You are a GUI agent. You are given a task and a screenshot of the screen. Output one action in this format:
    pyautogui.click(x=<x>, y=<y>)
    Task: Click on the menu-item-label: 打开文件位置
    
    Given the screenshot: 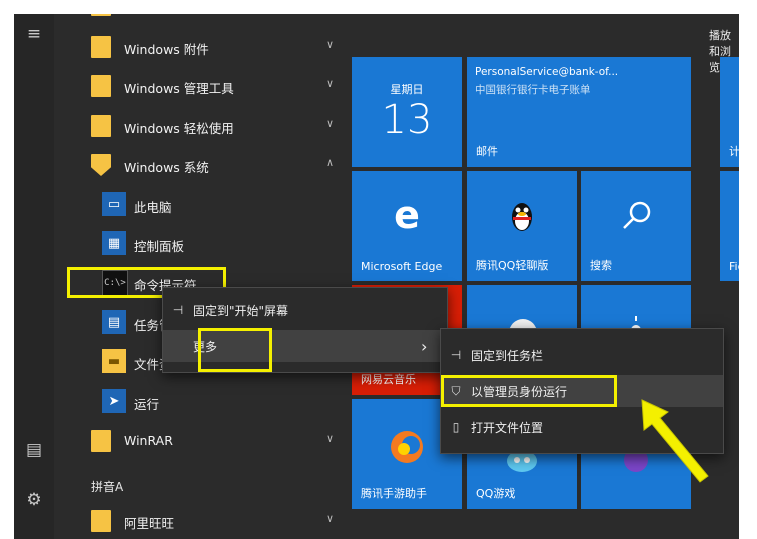 What is the action you would take?
    pyautogui.click(x=507, y=427)
    